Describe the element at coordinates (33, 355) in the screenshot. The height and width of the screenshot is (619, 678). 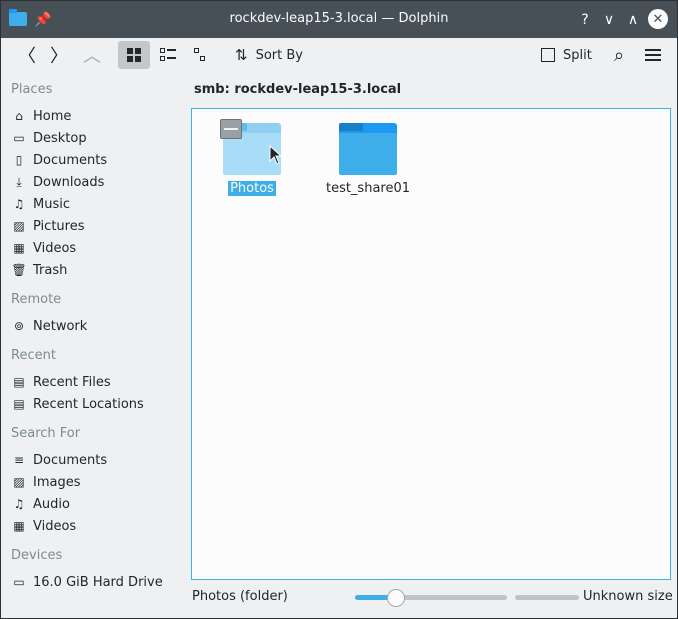
I see `recent-heading: Recent` at that location.